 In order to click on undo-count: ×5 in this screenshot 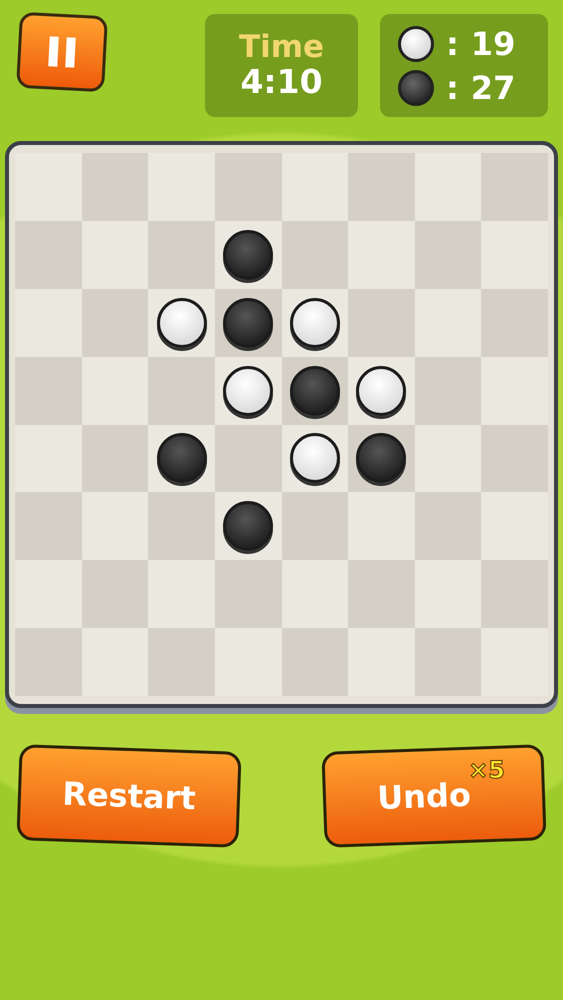, I will do `click(486, 770)`.